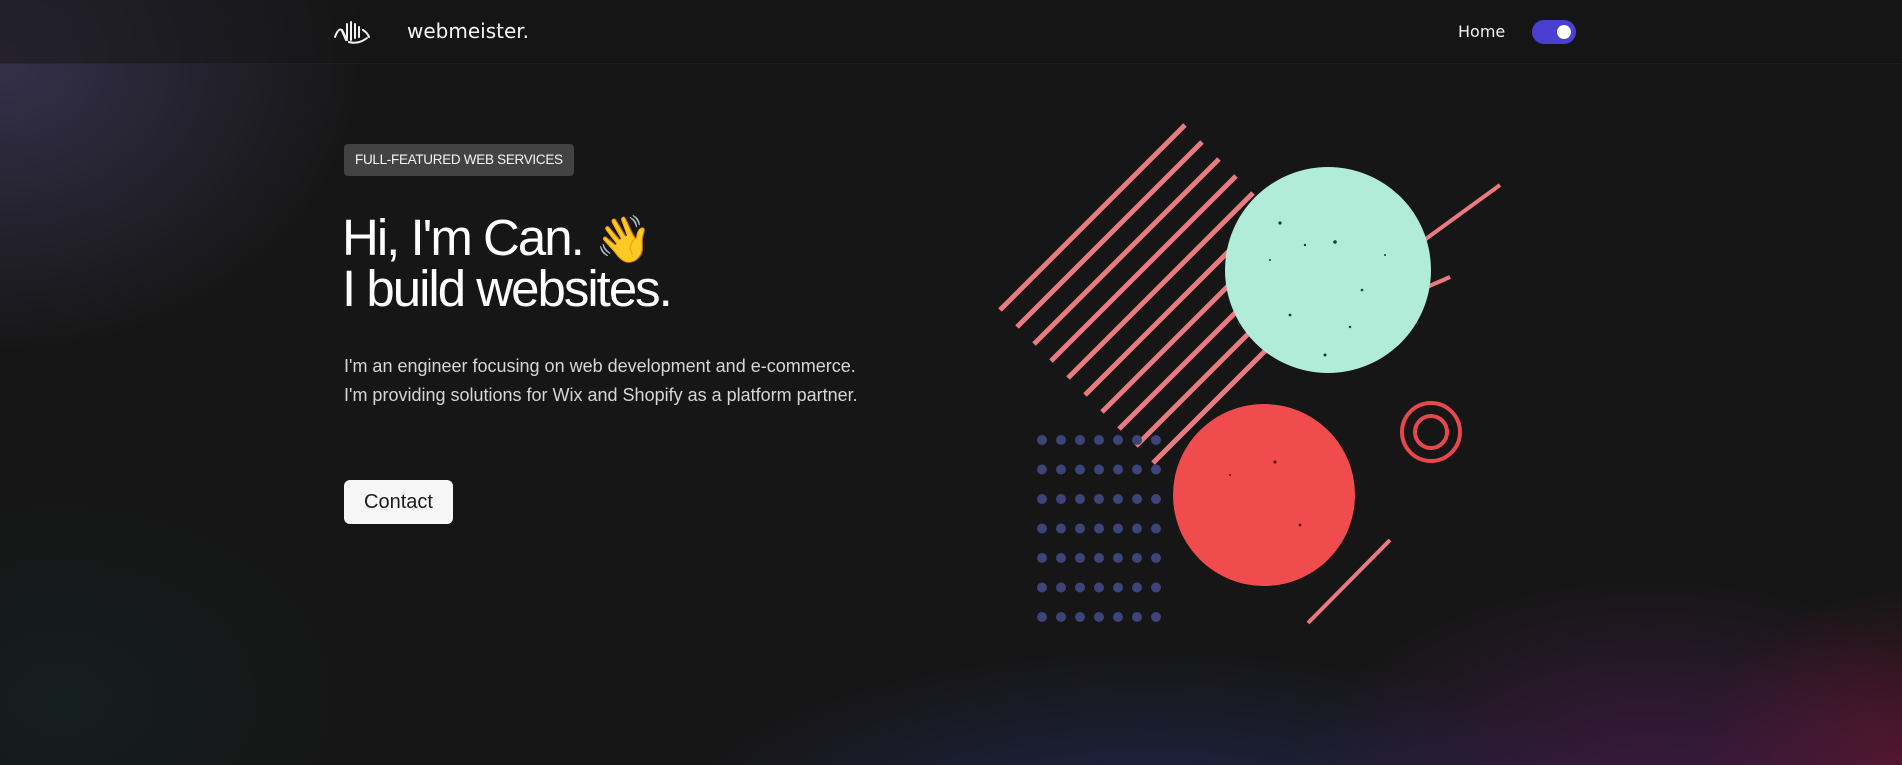 Image resolution: width=1902 pixels, height=765 pixels. Describe the element at coordinates (352, 32) in the screenshot. I see `soundwave-hand-logo-icon` at that location.